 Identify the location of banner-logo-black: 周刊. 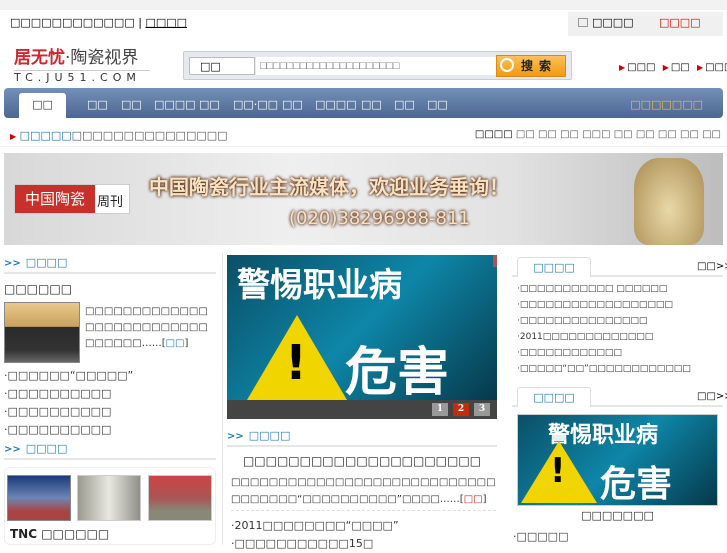
(110, 202).